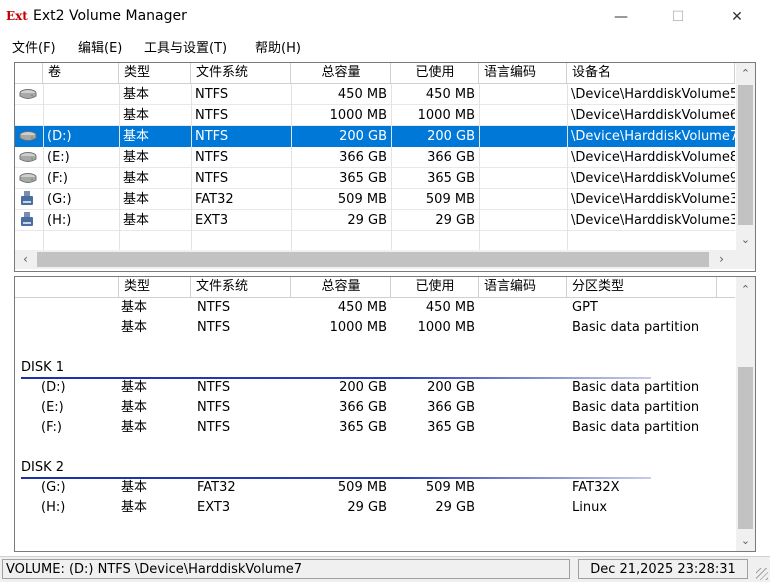 The height and width of the screenshot is (582, 770). What do you see at coordinates (375, 308) in the screenshot?
I see `partition-row: 基本 NTFS 450 MB 450 MB GPT` at bounding box center [375, 308].